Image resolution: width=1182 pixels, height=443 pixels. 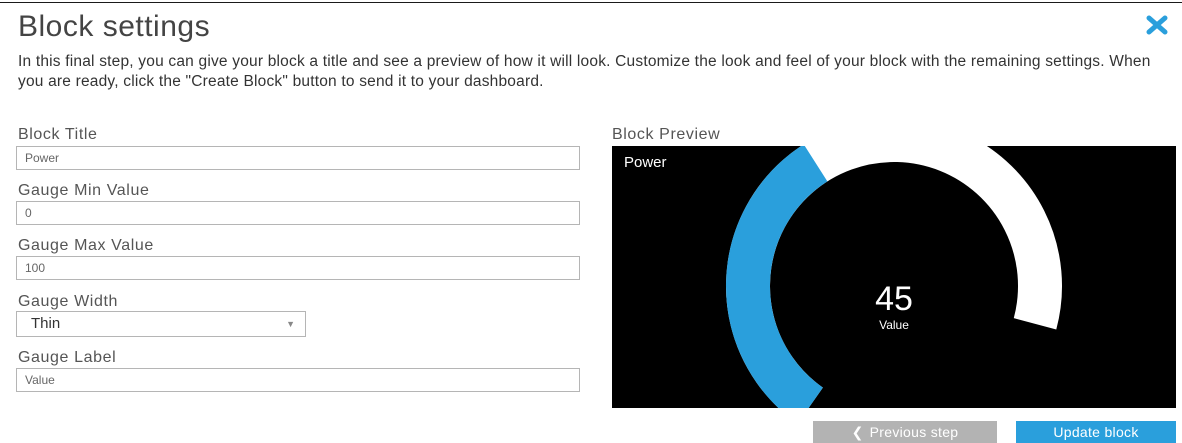 I want to click on gauge-min-input, so click(x=298, y=213).